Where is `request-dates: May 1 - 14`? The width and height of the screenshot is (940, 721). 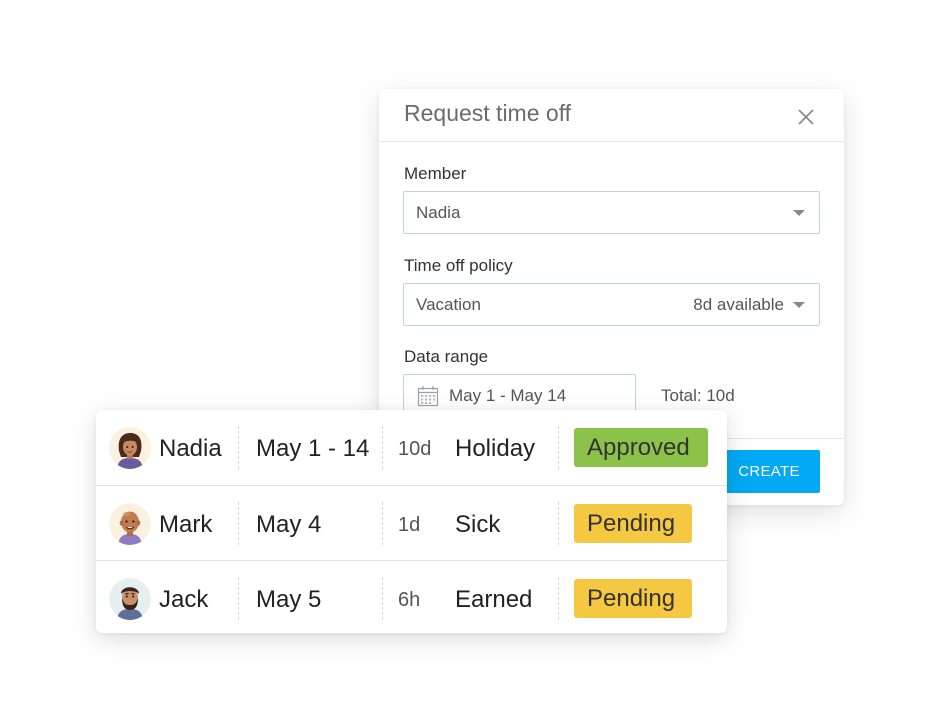 request-dates: May 1 - 14 is located at coordinates (313, 448).